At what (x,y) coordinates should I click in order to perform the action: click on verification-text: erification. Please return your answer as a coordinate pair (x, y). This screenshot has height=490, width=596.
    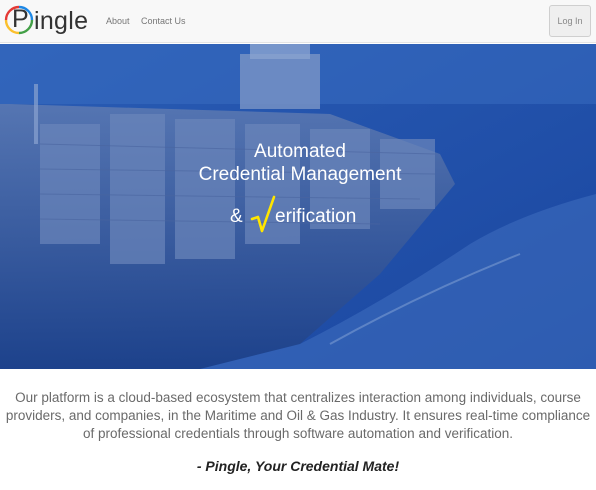
    Looking at the image, I should click on (316, 216).